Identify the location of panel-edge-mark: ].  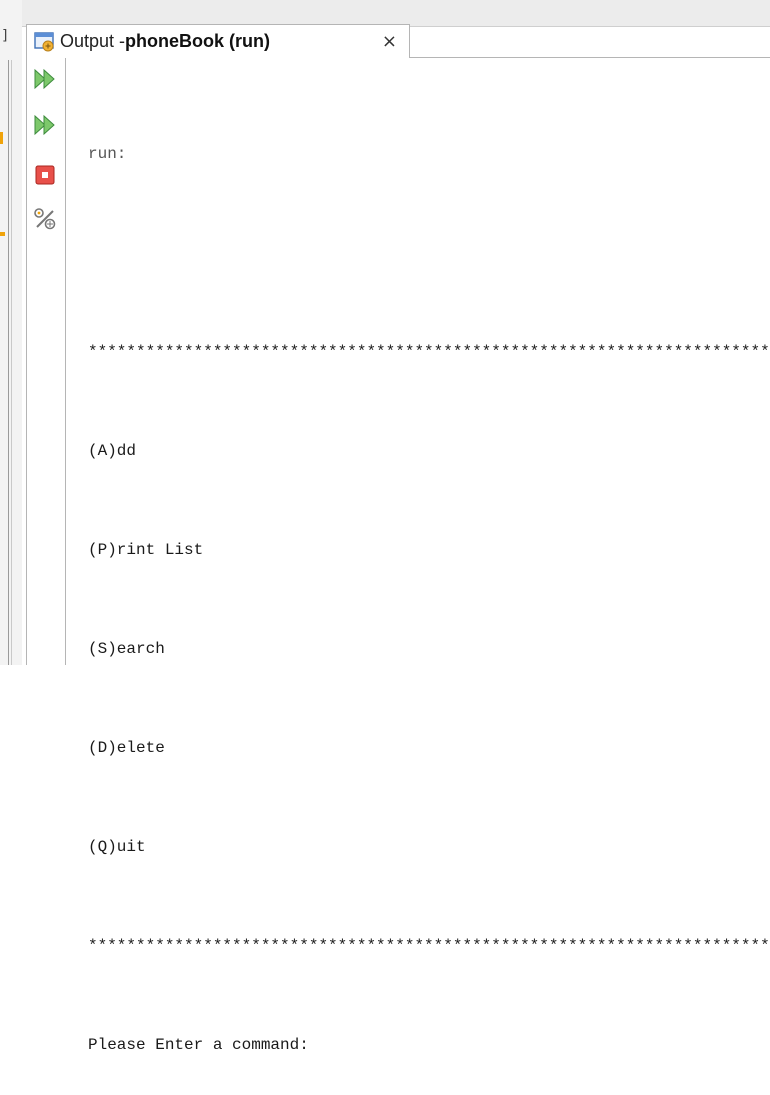
(5, 36).